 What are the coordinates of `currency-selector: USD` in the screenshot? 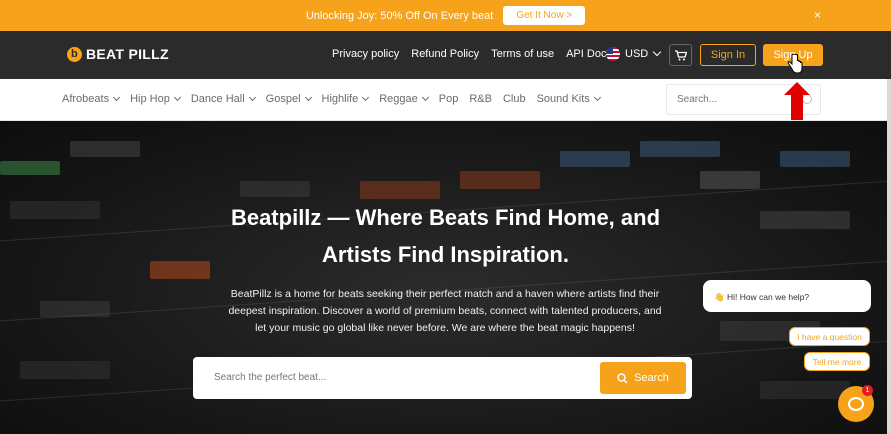 It's located at (634, 54).